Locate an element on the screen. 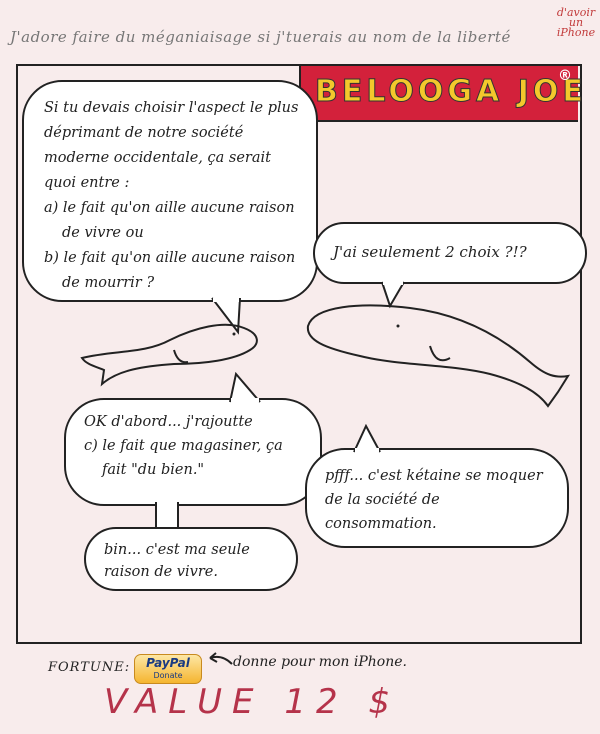 This screenshot has height=734, width=600. belooga-joe-logo: BELOOGA JOE ® is located at coordinates (441, 94).